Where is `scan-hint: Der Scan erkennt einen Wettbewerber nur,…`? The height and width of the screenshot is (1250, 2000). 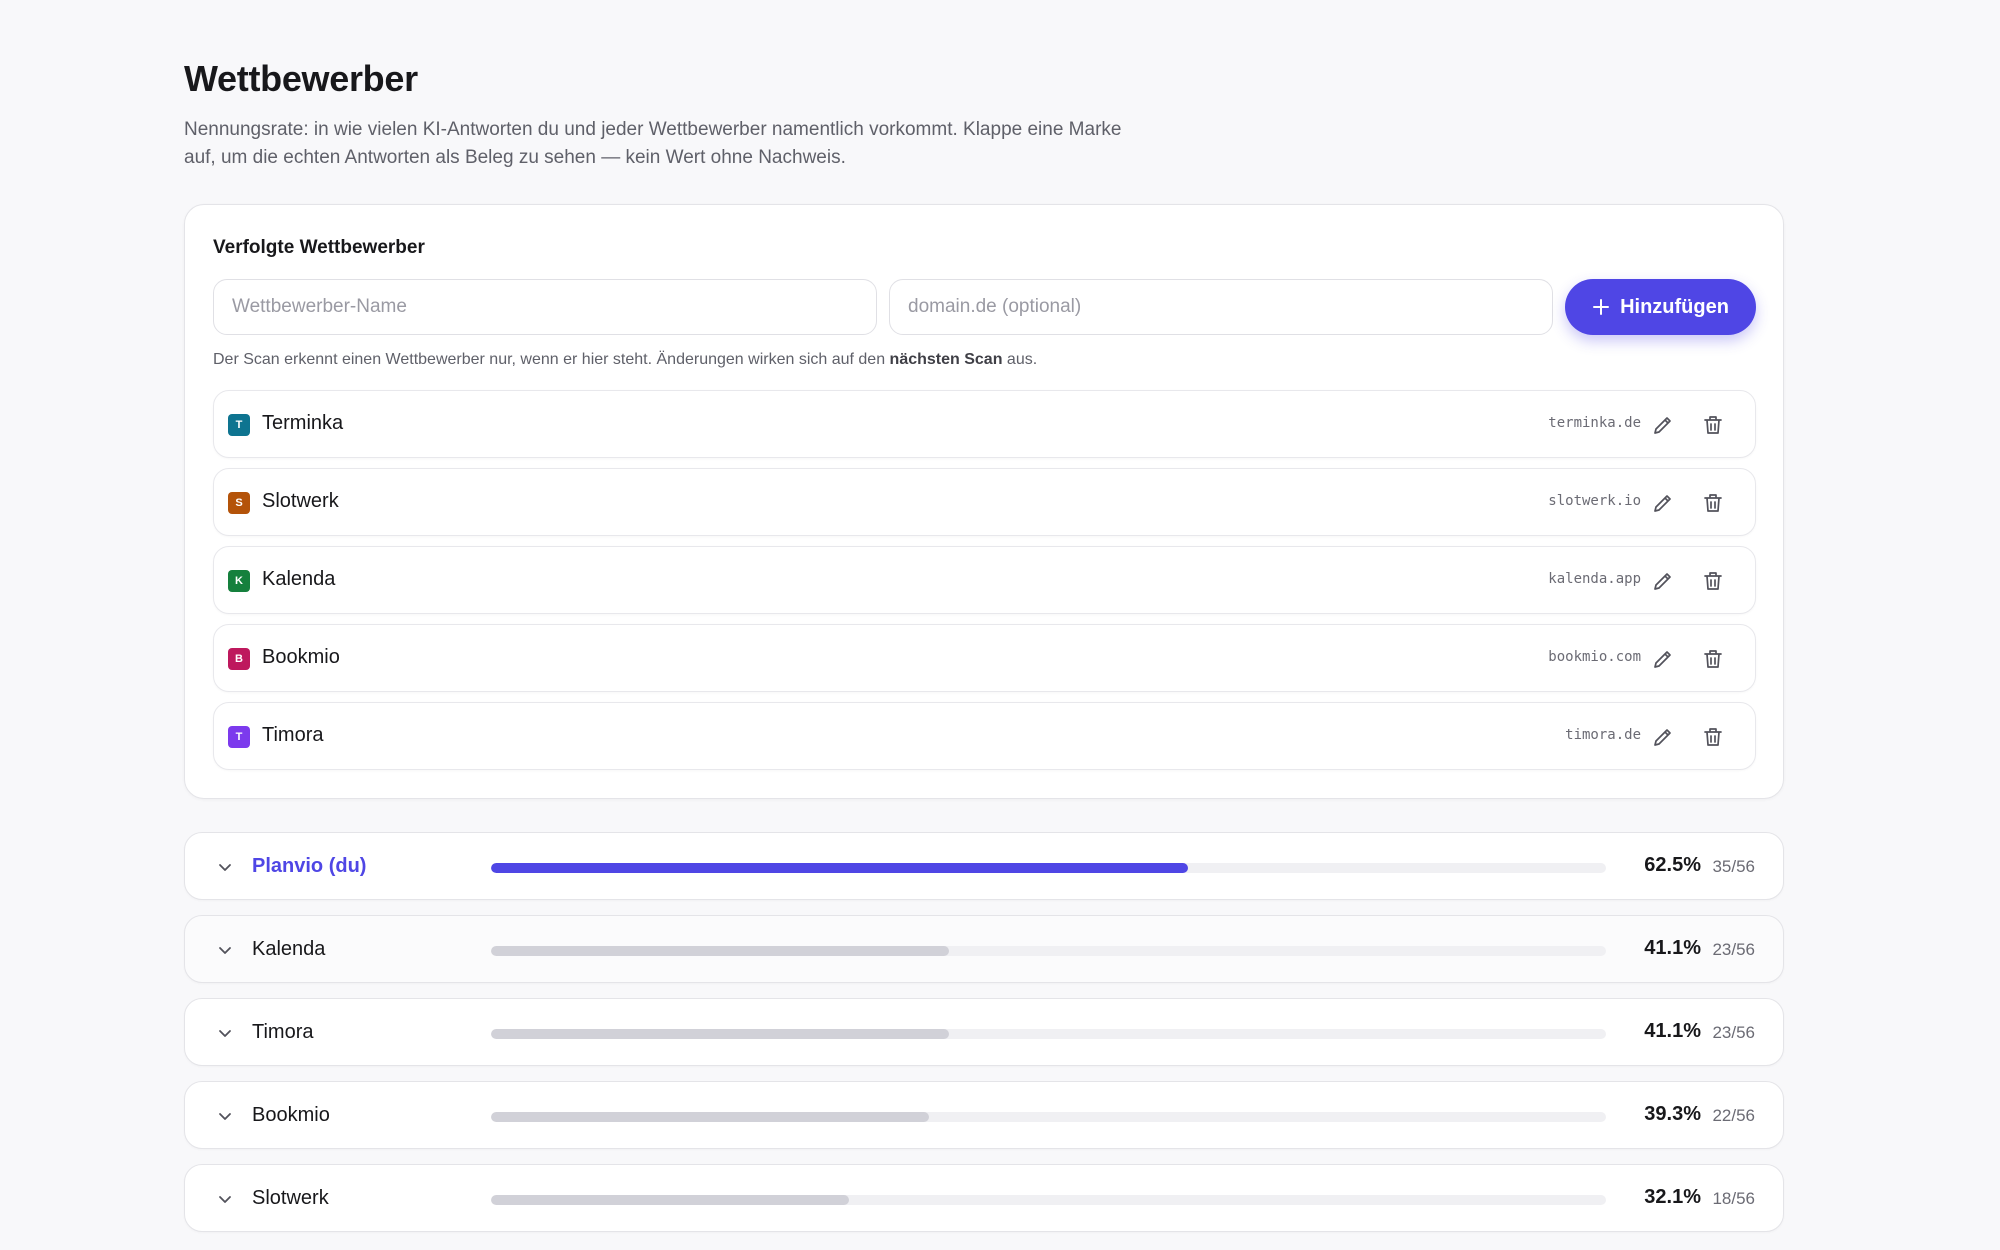 scan-hint: Der Scan erkennt einen Wettbewerber nur,… is located at coordinates (625, 359).